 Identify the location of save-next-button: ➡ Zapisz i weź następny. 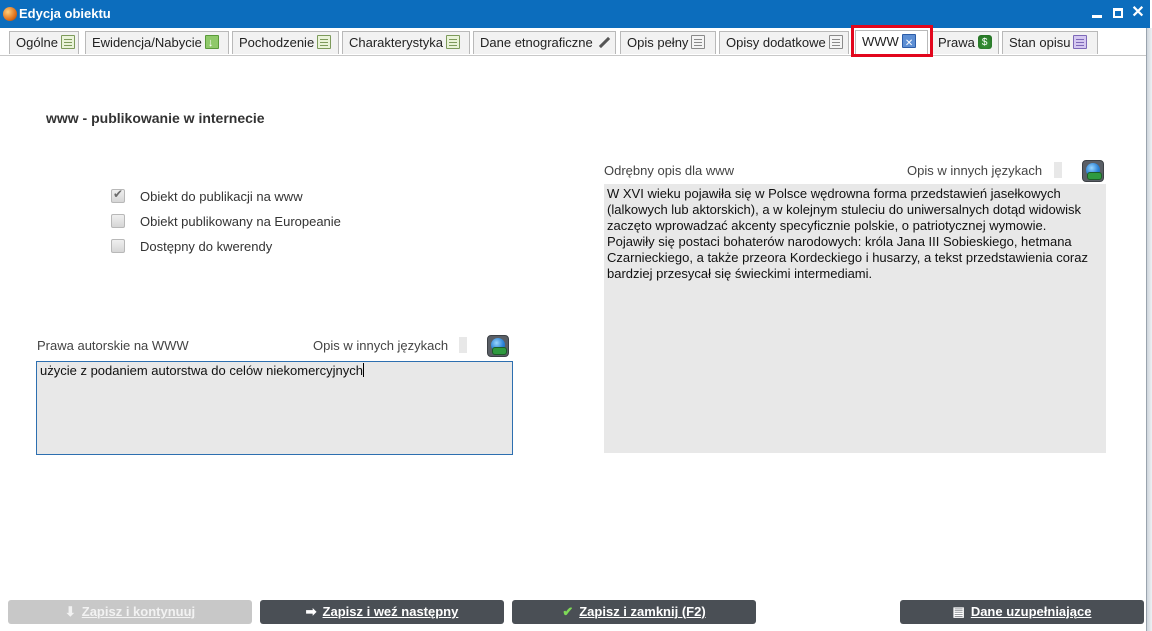
(382, 612).